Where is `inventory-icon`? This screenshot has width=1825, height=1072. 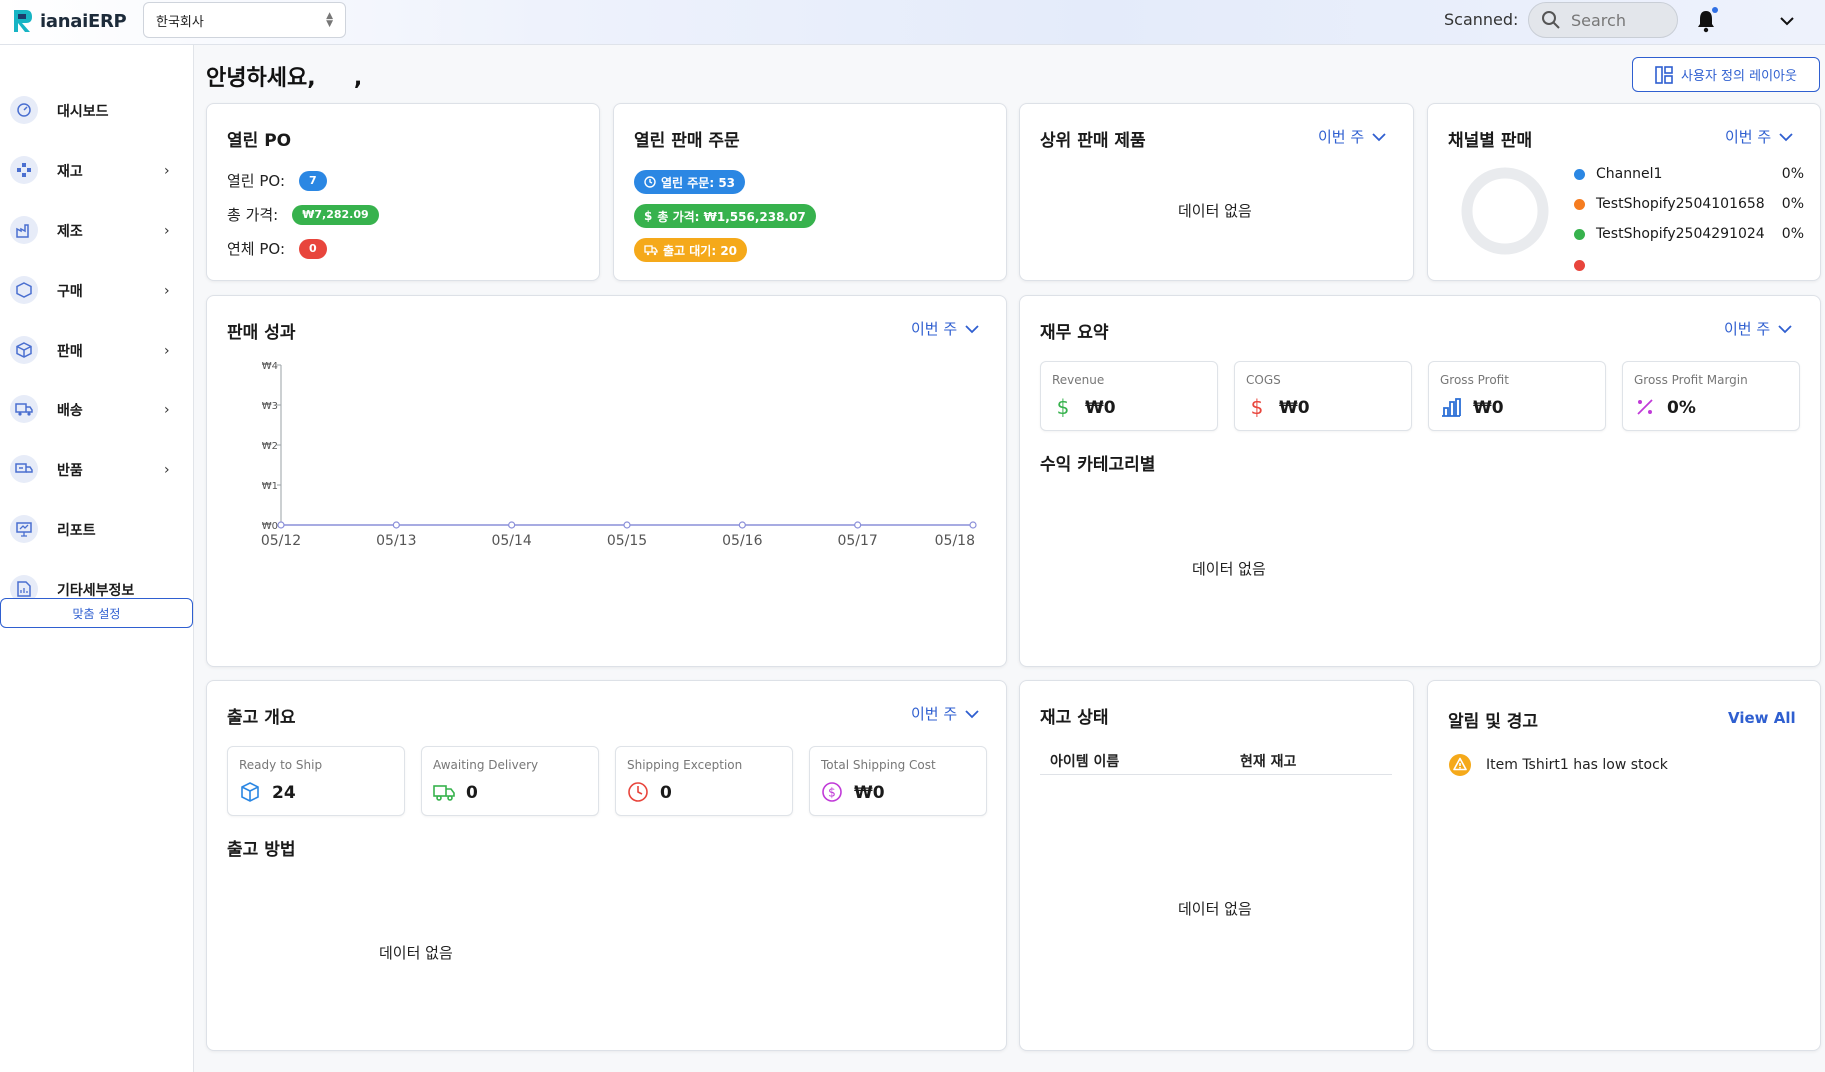
inventory-icon is located at coordinates (24, 170).